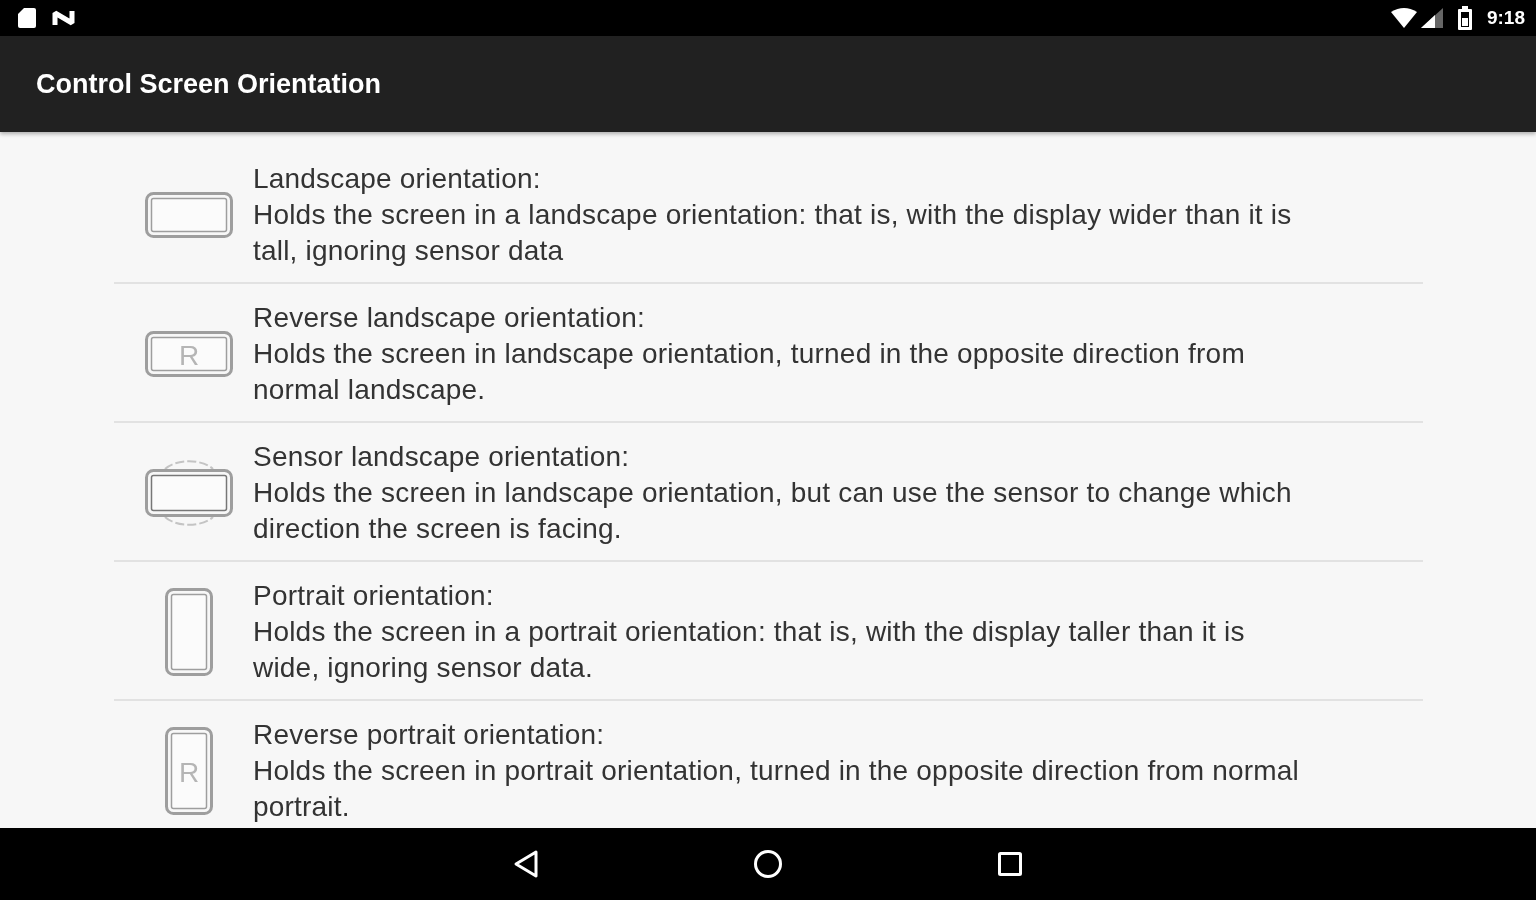  I want to click on landscape-screen-icon: R, so click(188, 354).